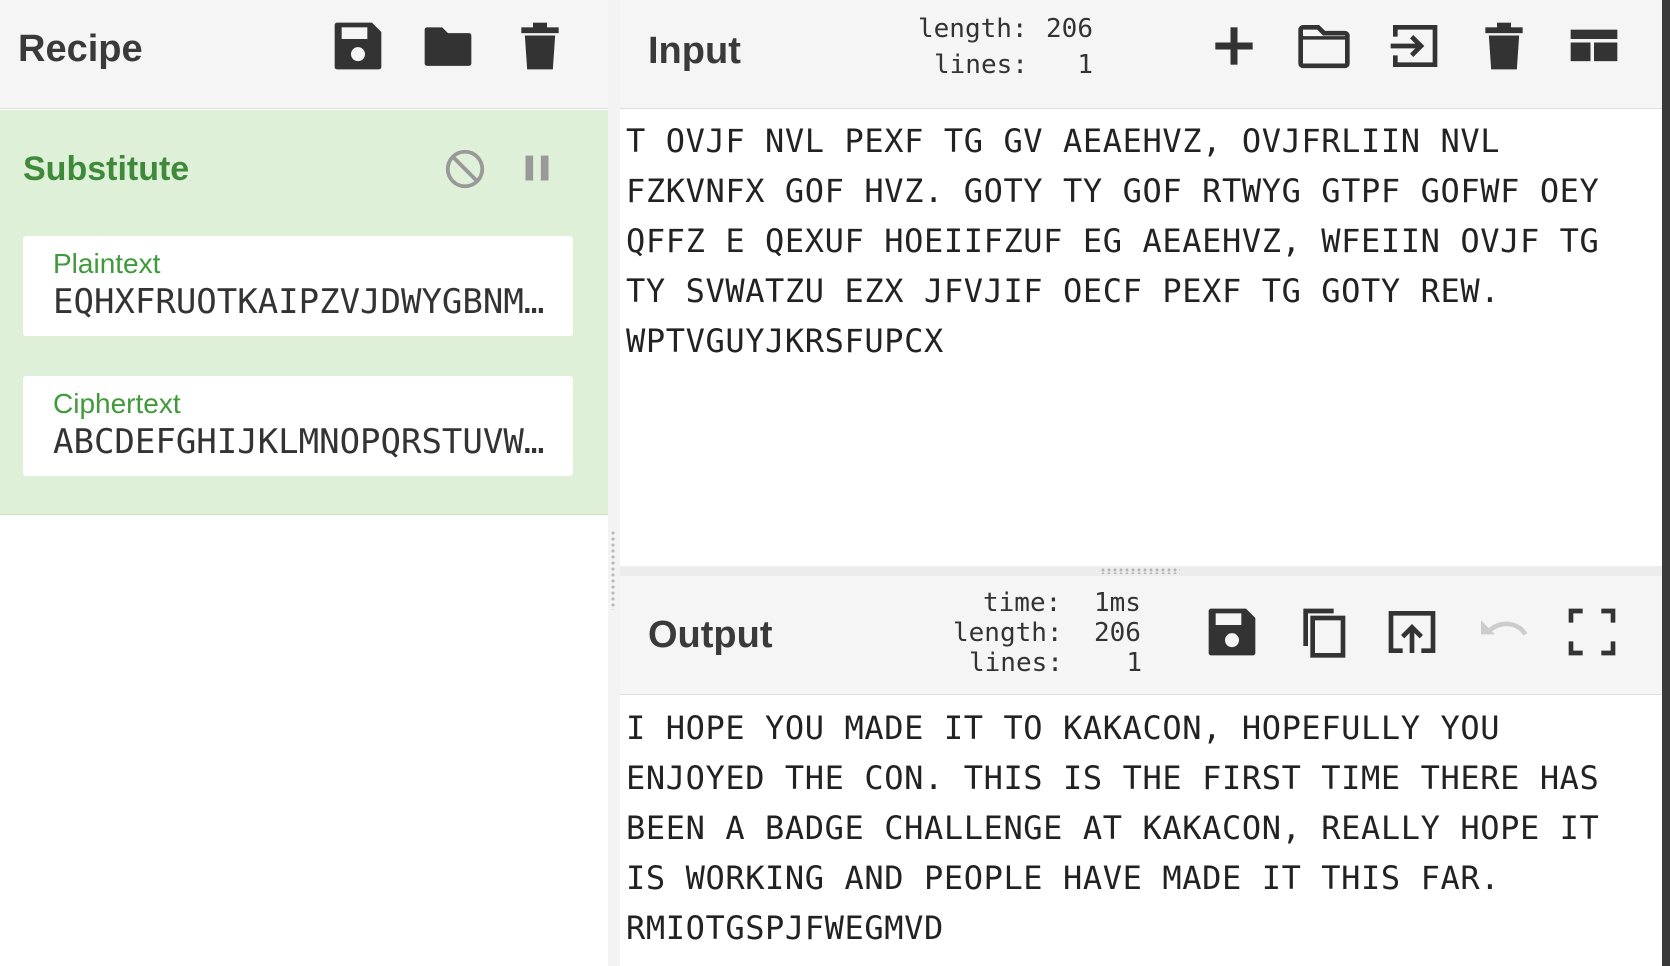  I want to click on input-length-value: 206, so click(1069, 29).